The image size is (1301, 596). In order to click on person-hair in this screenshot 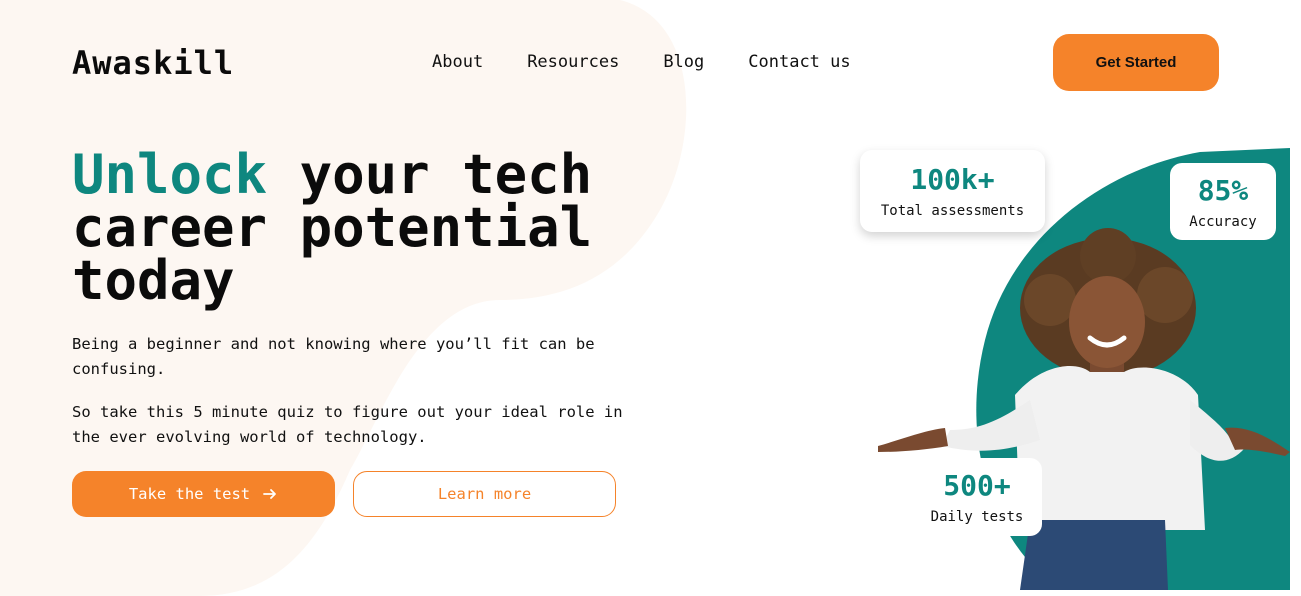, I will do `click(1108, 308)`.